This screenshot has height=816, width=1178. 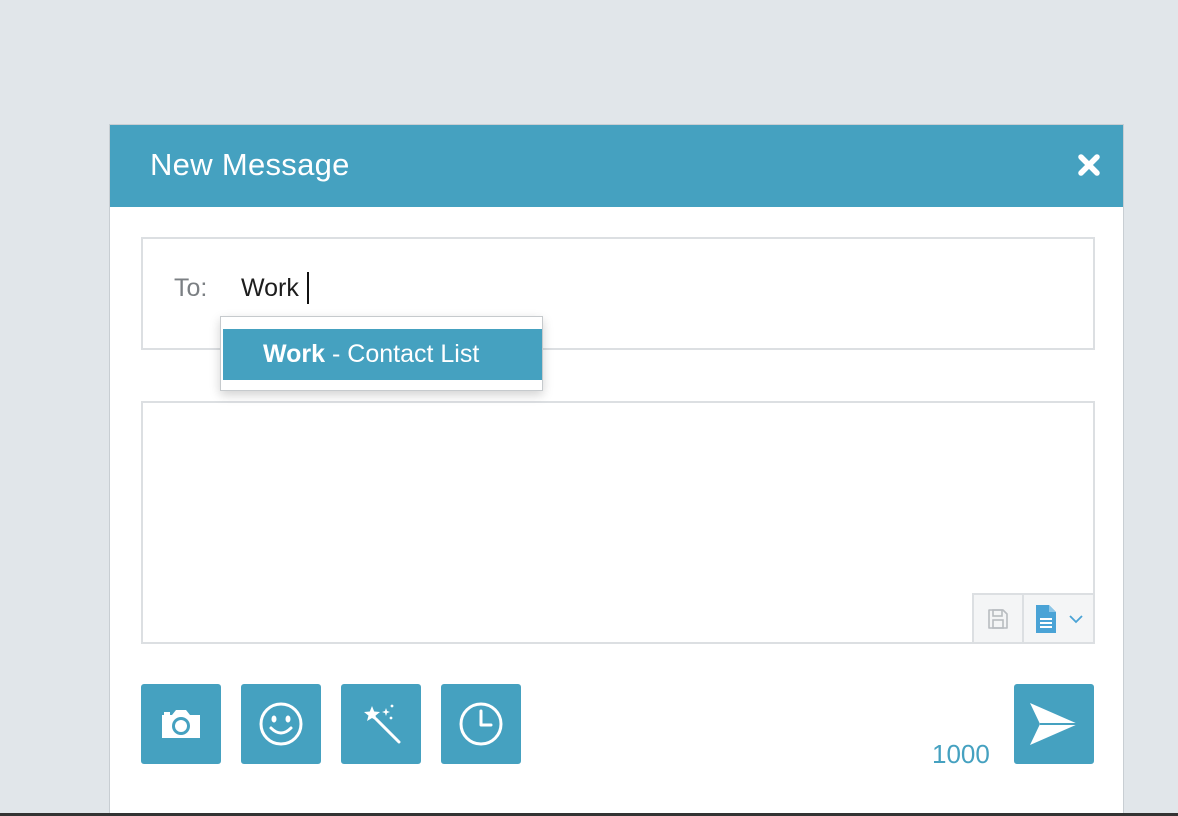 I want to click on attach-photo-button, so click(x=181, y=724).